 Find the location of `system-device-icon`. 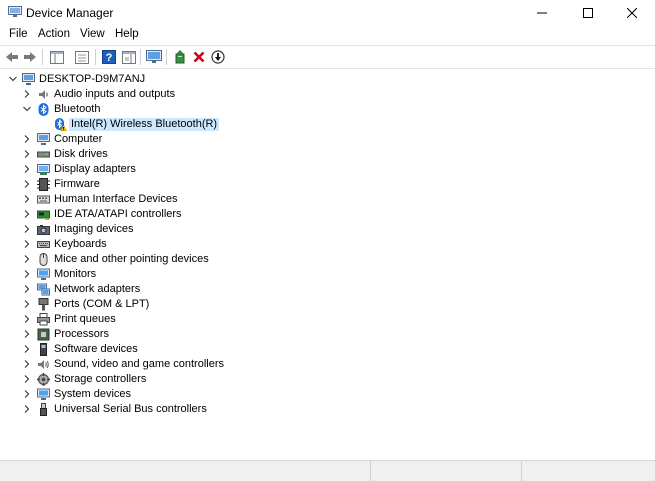

system-device-icon is located at coordinates (43, 394).